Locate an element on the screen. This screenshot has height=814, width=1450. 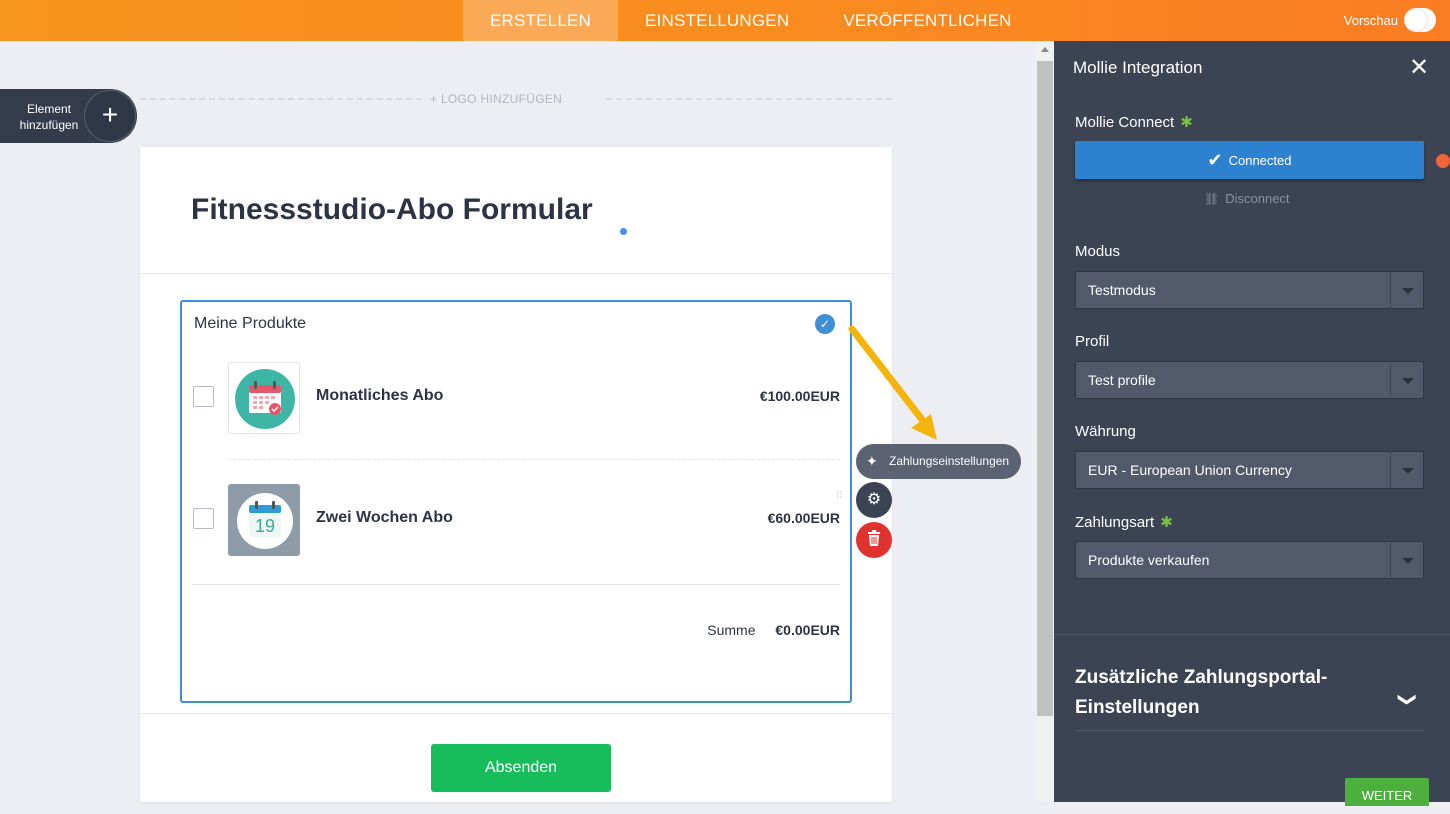
scroll-up-icon is located at coordinates (1045, 49).